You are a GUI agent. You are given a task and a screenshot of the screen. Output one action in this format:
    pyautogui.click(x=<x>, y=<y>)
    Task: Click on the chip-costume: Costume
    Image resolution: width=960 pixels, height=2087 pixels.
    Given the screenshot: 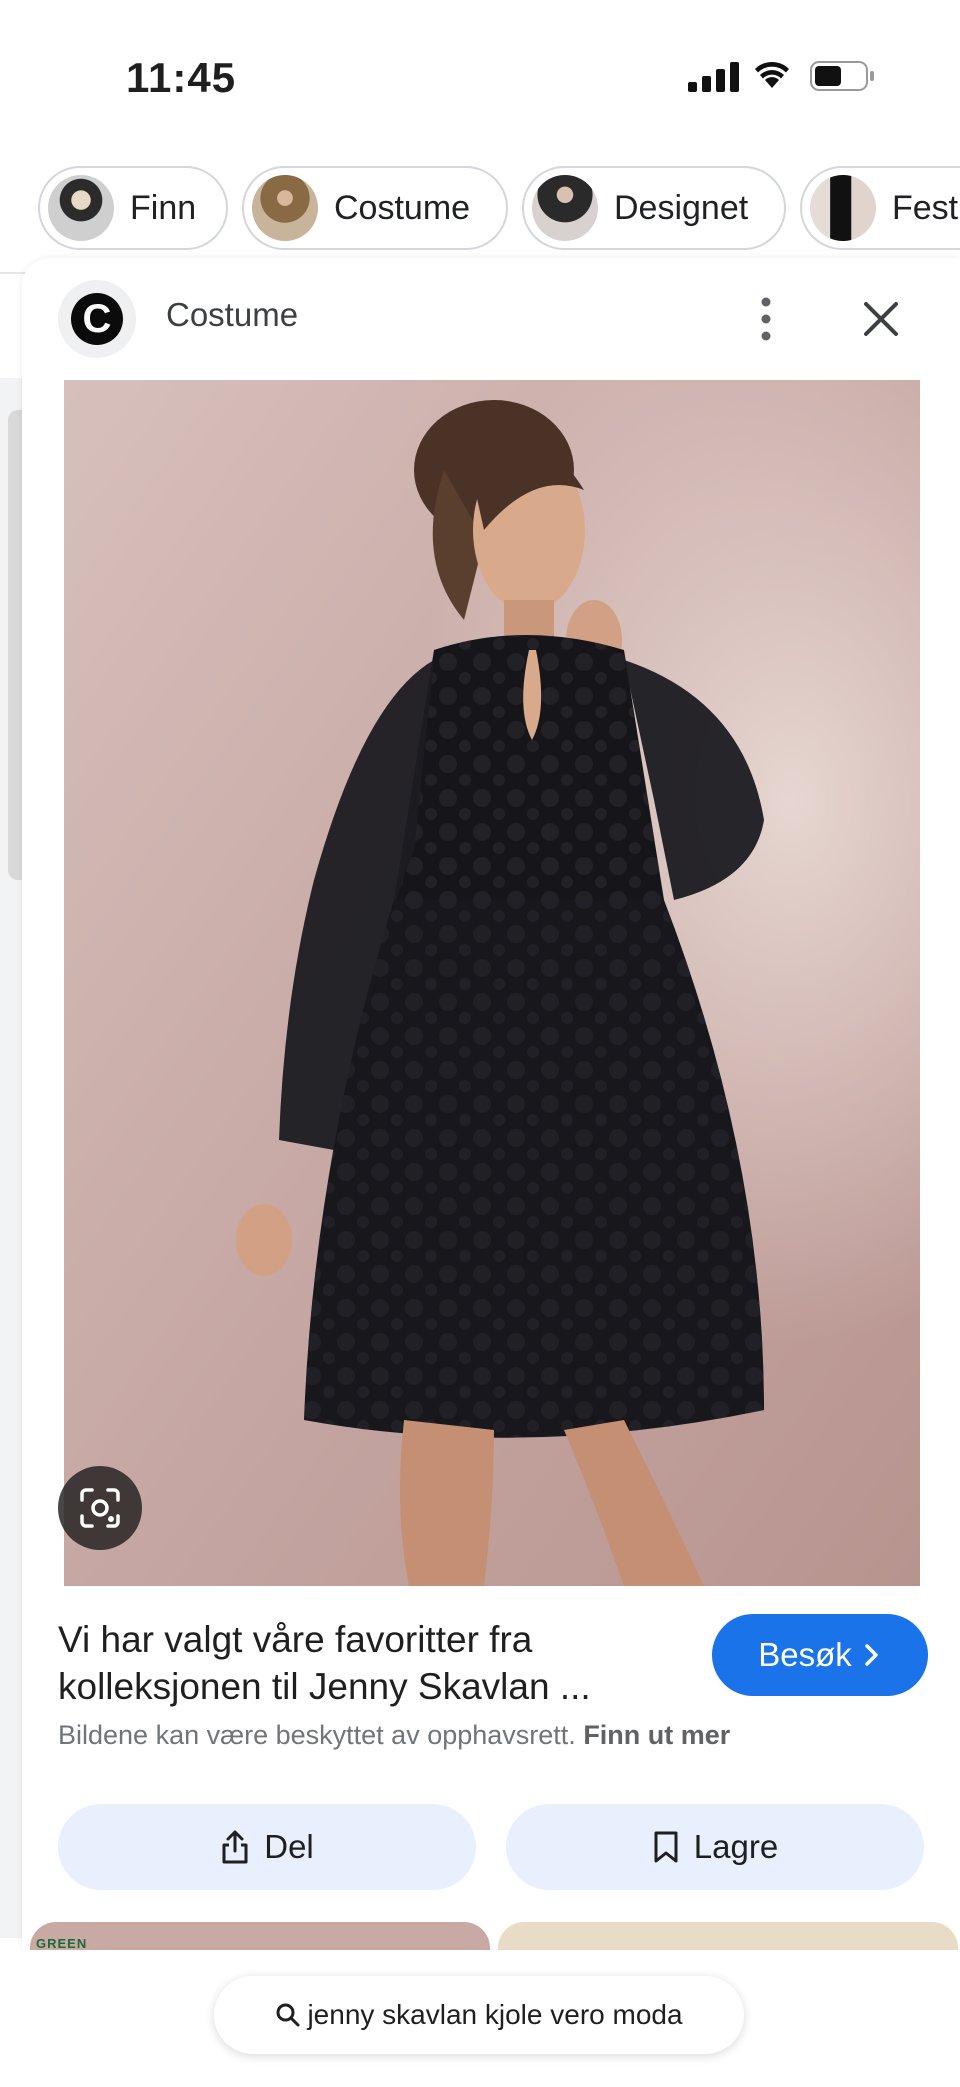 What is the action you would take?
    pyautogui.click(x=375, y=208)
    